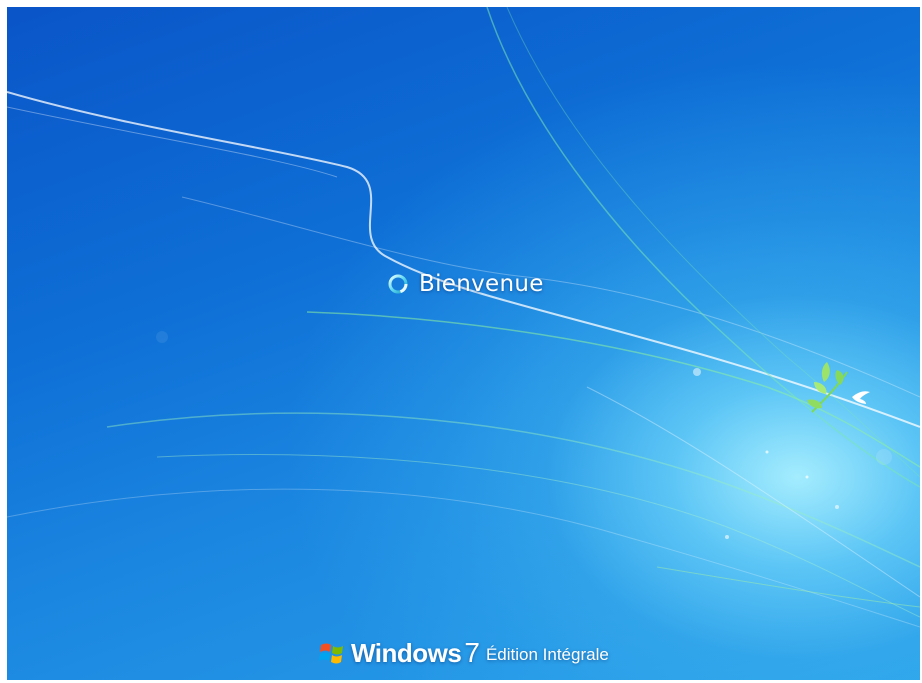  What do you see at coordinates (406, 653) in the screenshot?
I see `brand-windows-text: Windows` at bounding box center [406, 653].